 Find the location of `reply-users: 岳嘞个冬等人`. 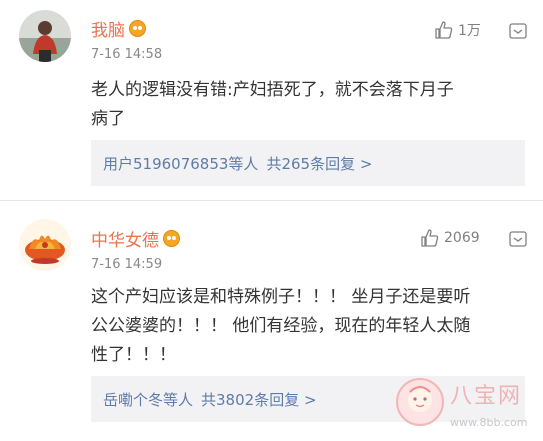

reply-users: 岳嘞个冬等人 is located at coordinates (148, 399).